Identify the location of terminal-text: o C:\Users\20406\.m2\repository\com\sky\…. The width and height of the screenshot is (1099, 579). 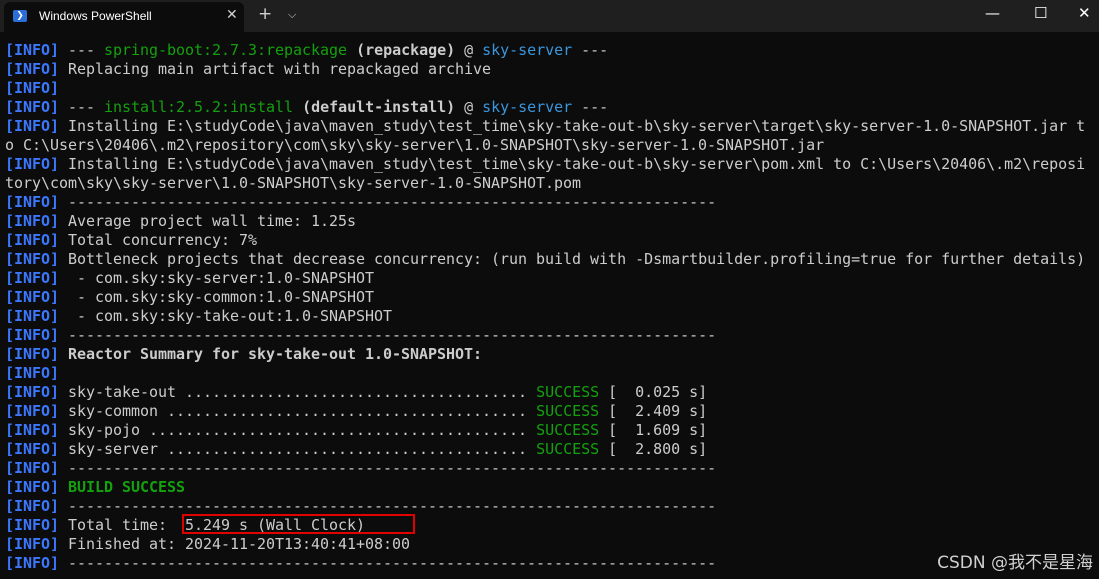
(415, 144).